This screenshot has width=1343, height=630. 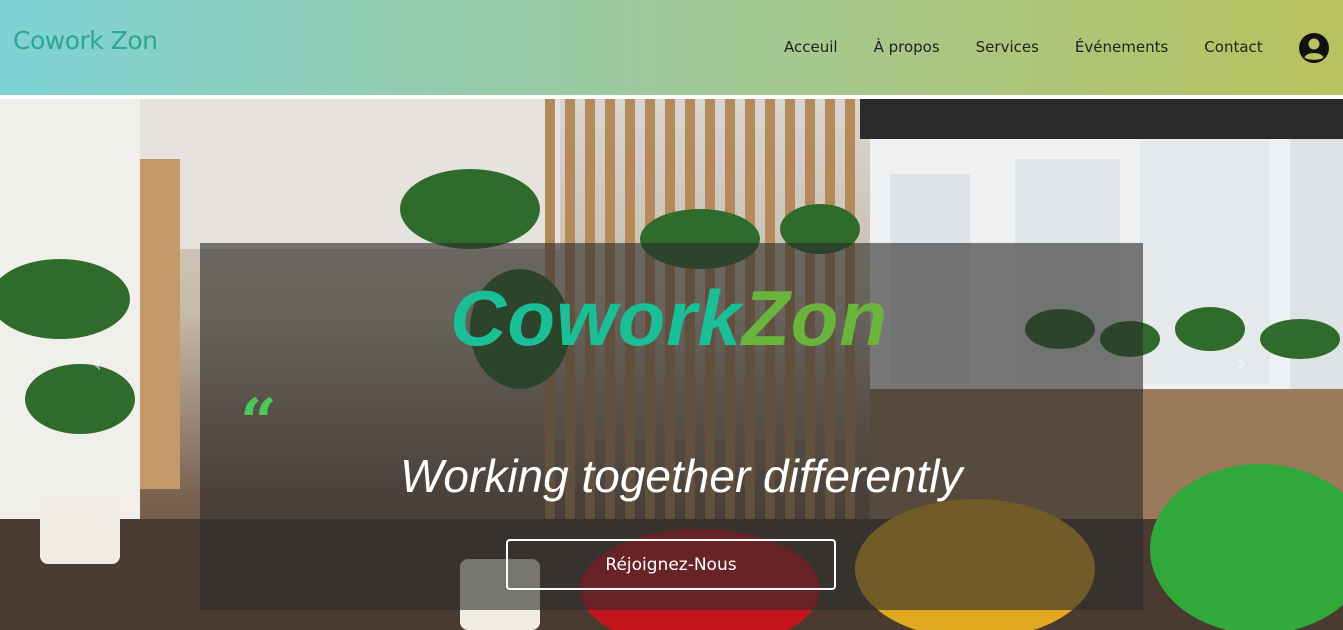 I want to click on hero-logo: CoworkZon, so click(x=669, y=318).